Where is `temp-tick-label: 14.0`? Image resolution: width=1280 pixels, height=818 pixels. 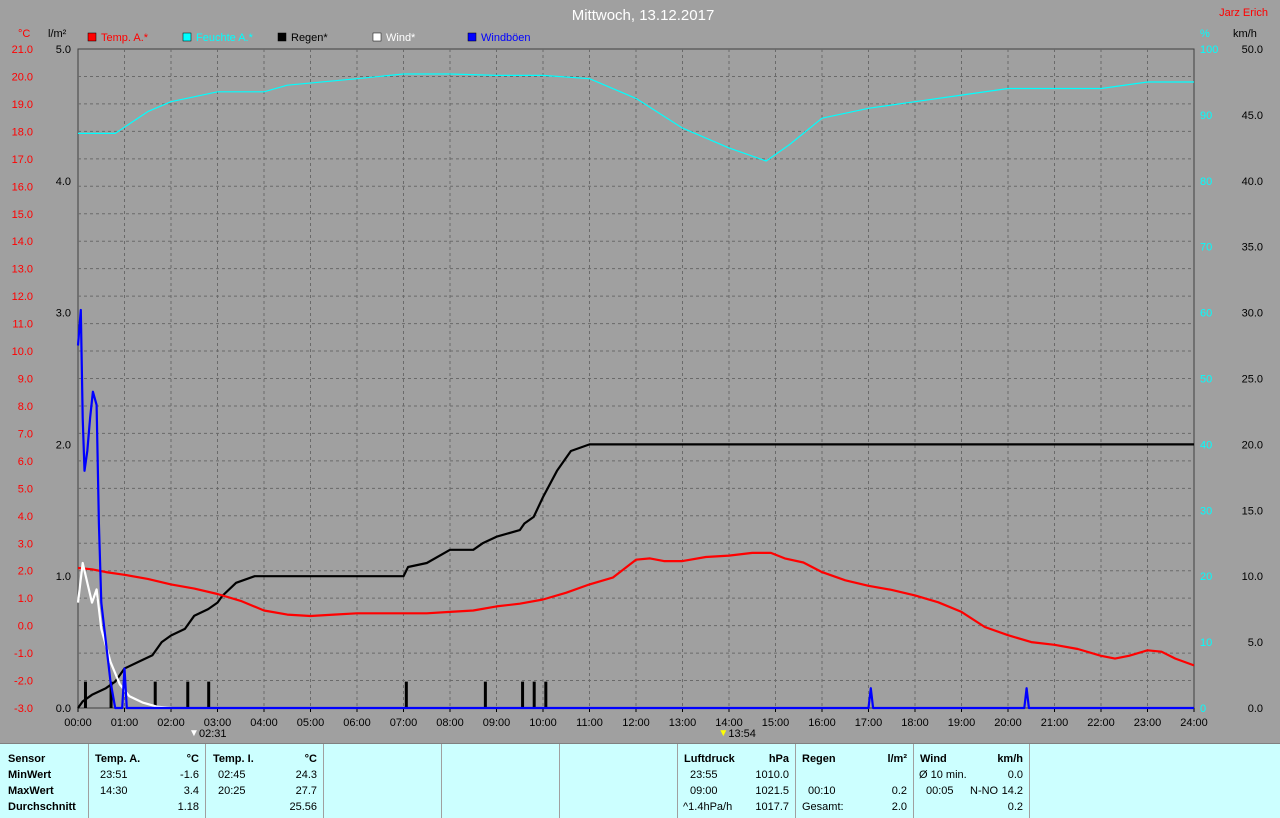 temp-tick-label: 14.0 is located at coordinates (22, 242).